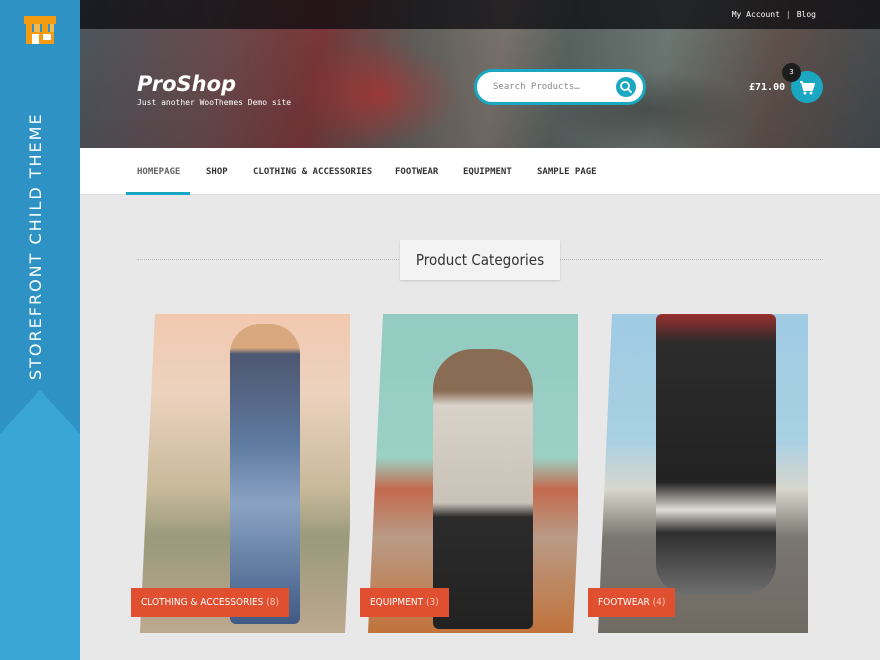 The width and height of the screenshot is (880, 660). Describe the element at coordinates (214, 102) in the screenshot. I see `site-tagline: Just another WooThemes Demo site` at that location.